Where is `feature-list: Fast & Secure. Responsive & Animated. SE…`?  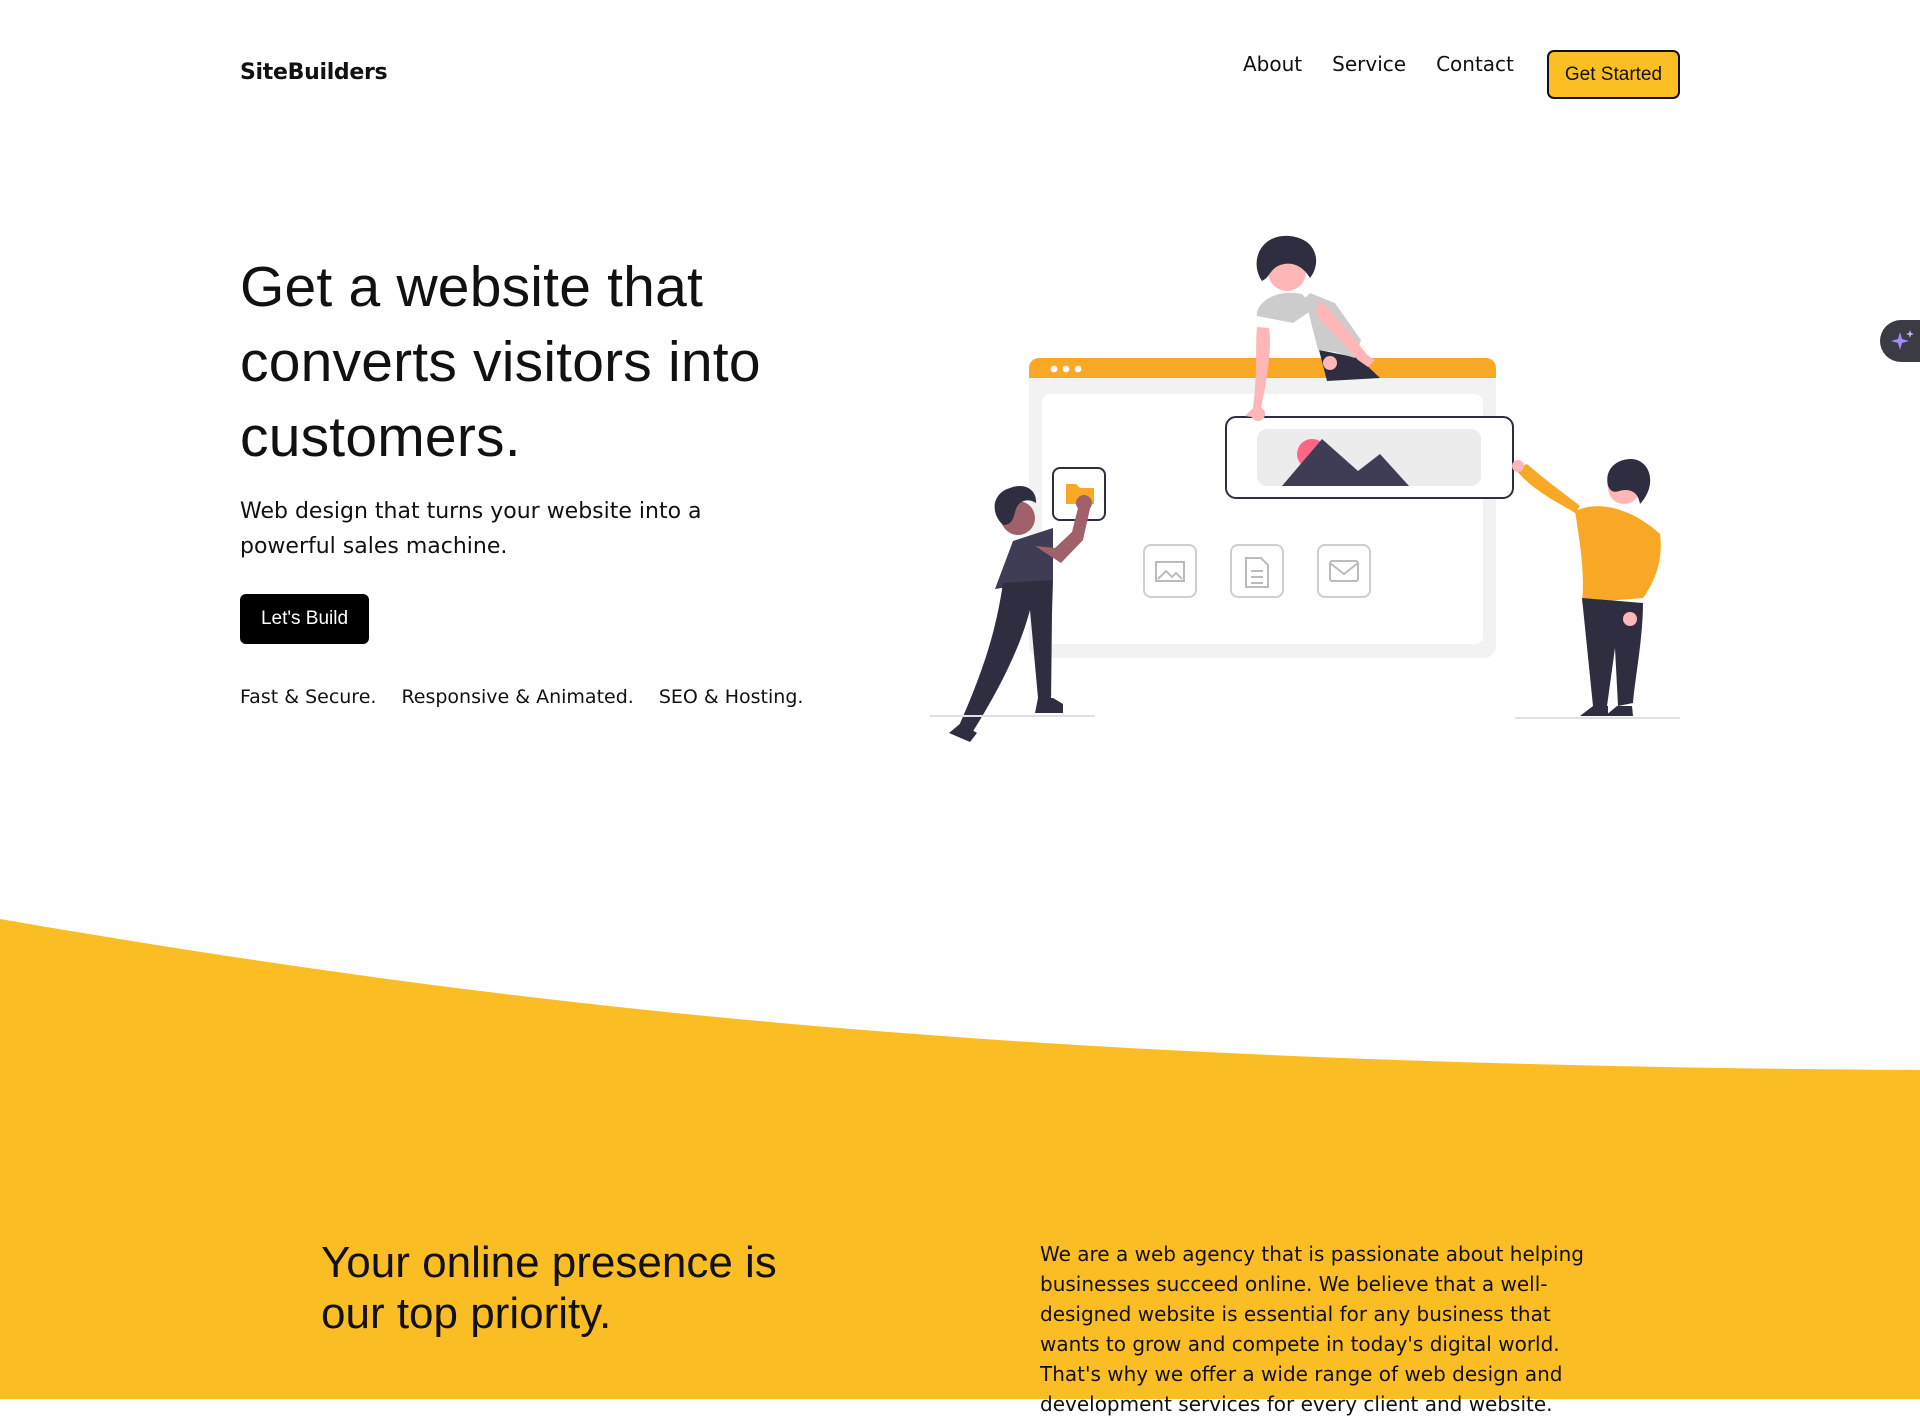 feature-list: Fast & Secure. Responsive & Animated. SE… is located at coordinates (534, 697).